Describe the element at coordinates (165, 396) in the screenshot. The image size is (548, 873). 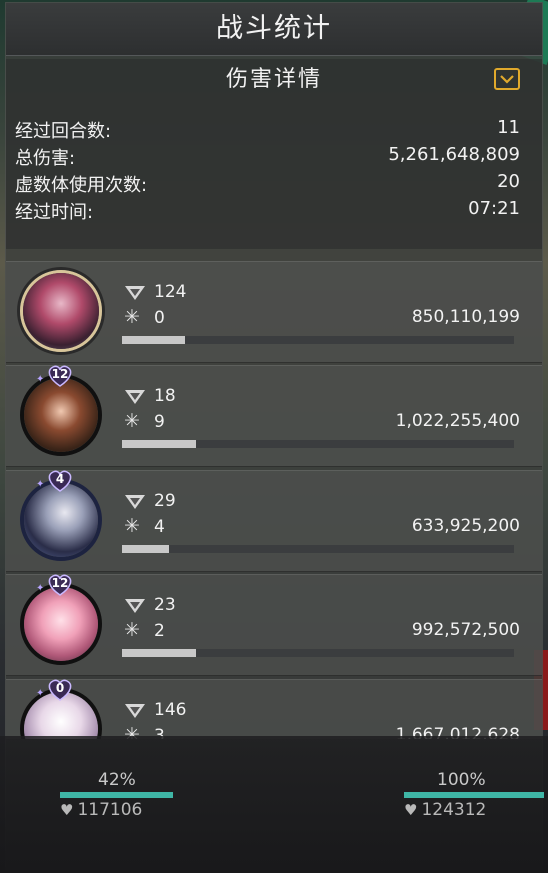
I see `skill-count: 18` at that location.